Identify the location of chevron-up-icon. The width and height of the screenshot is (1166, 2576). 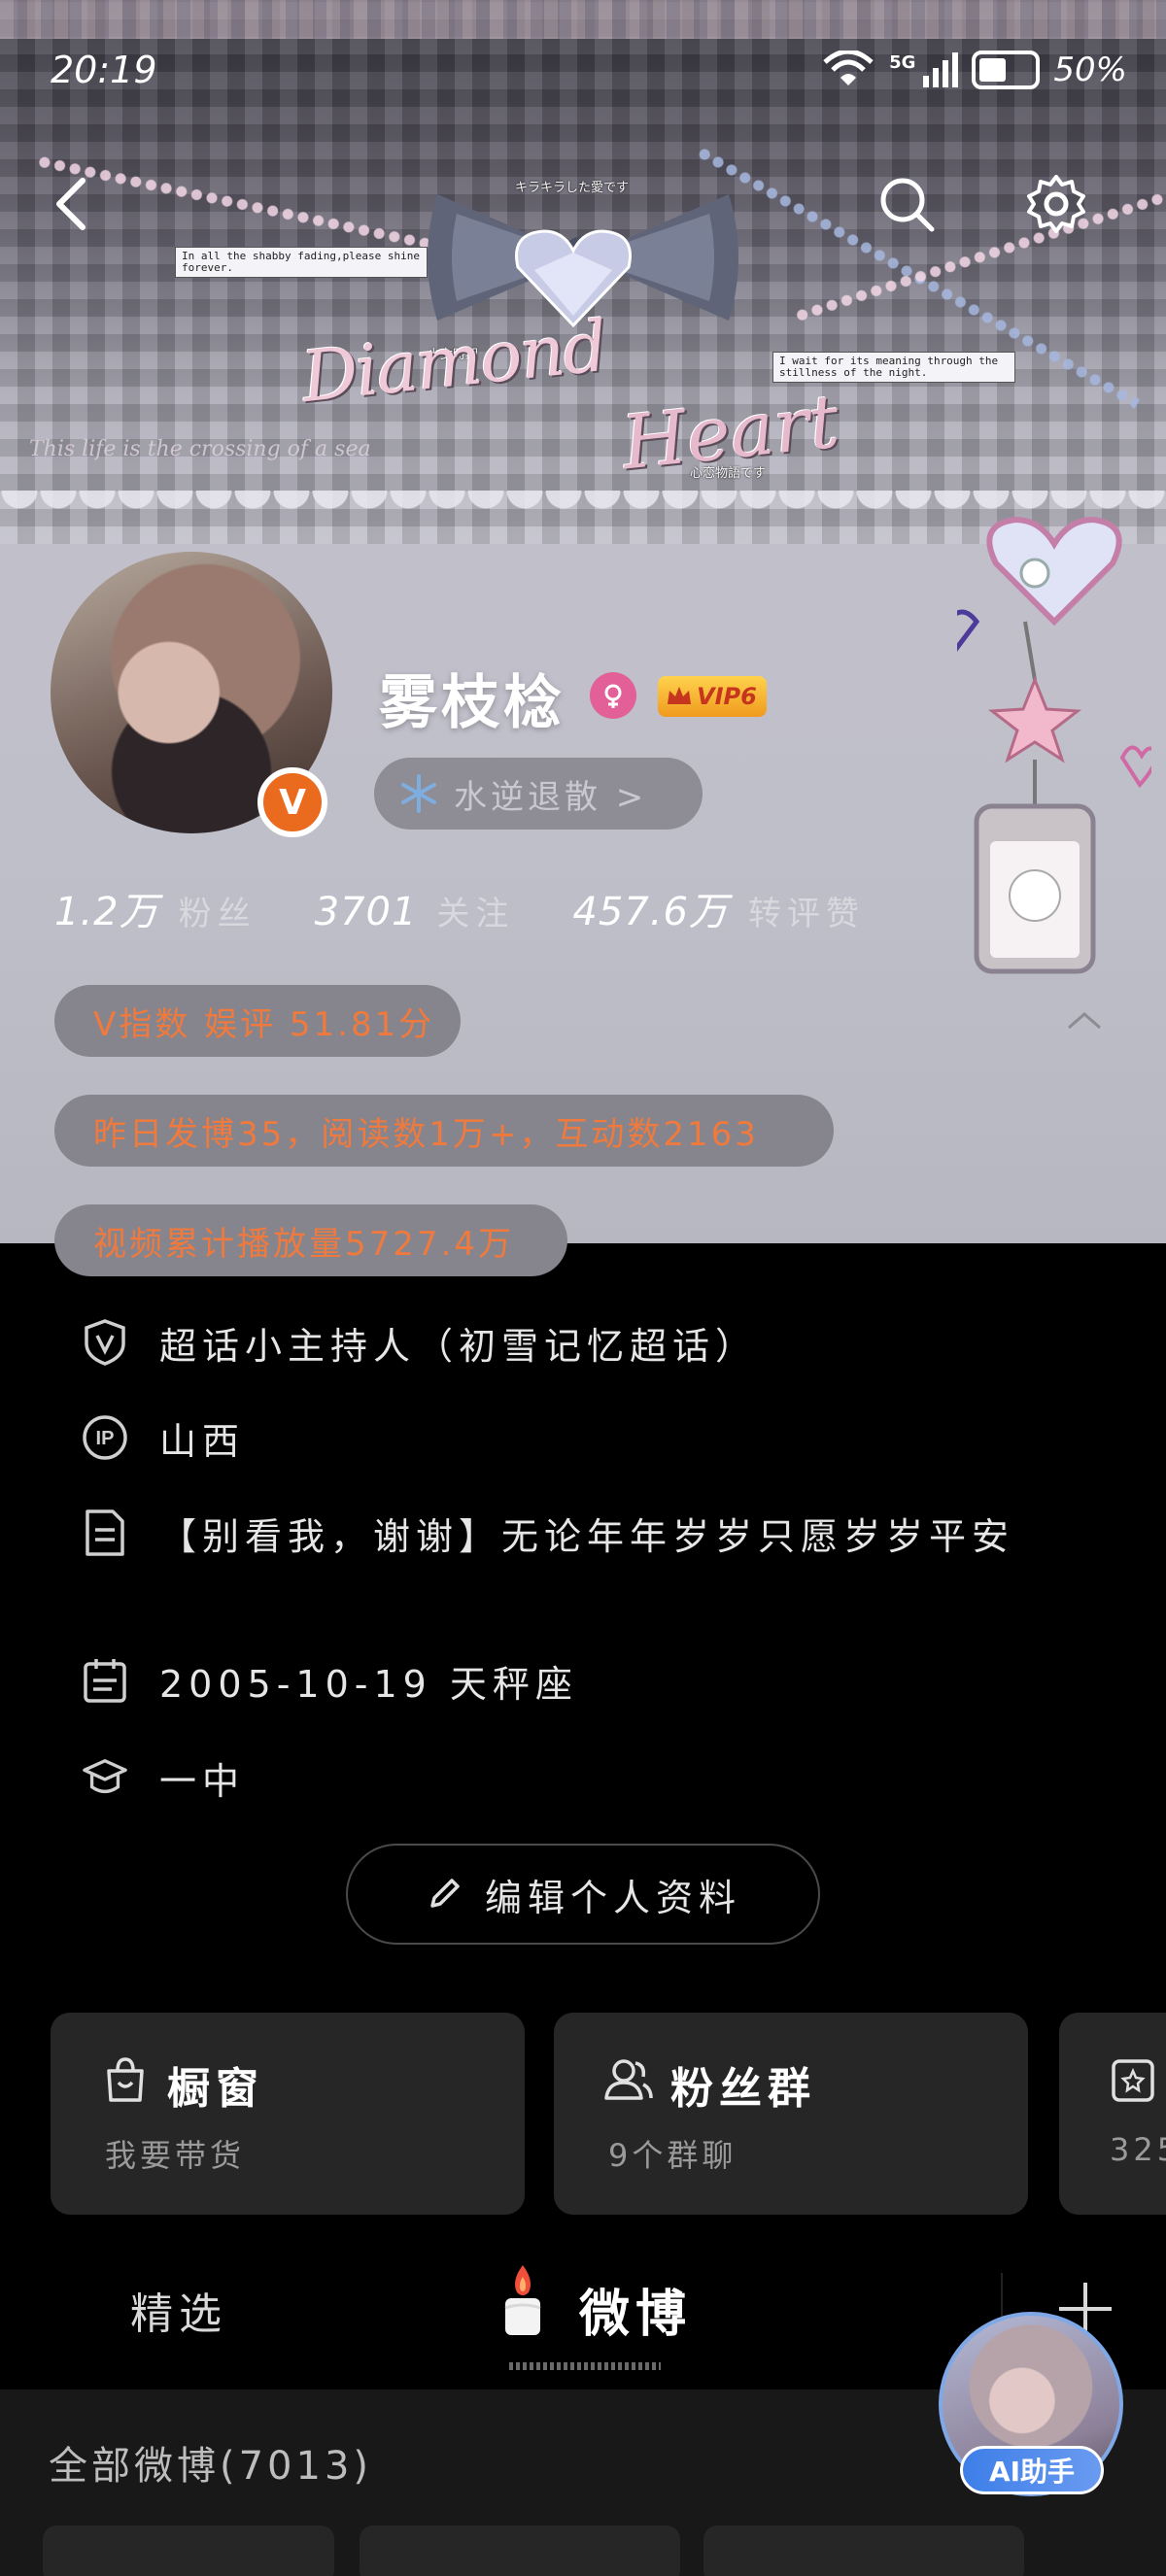
(1084, 1020).